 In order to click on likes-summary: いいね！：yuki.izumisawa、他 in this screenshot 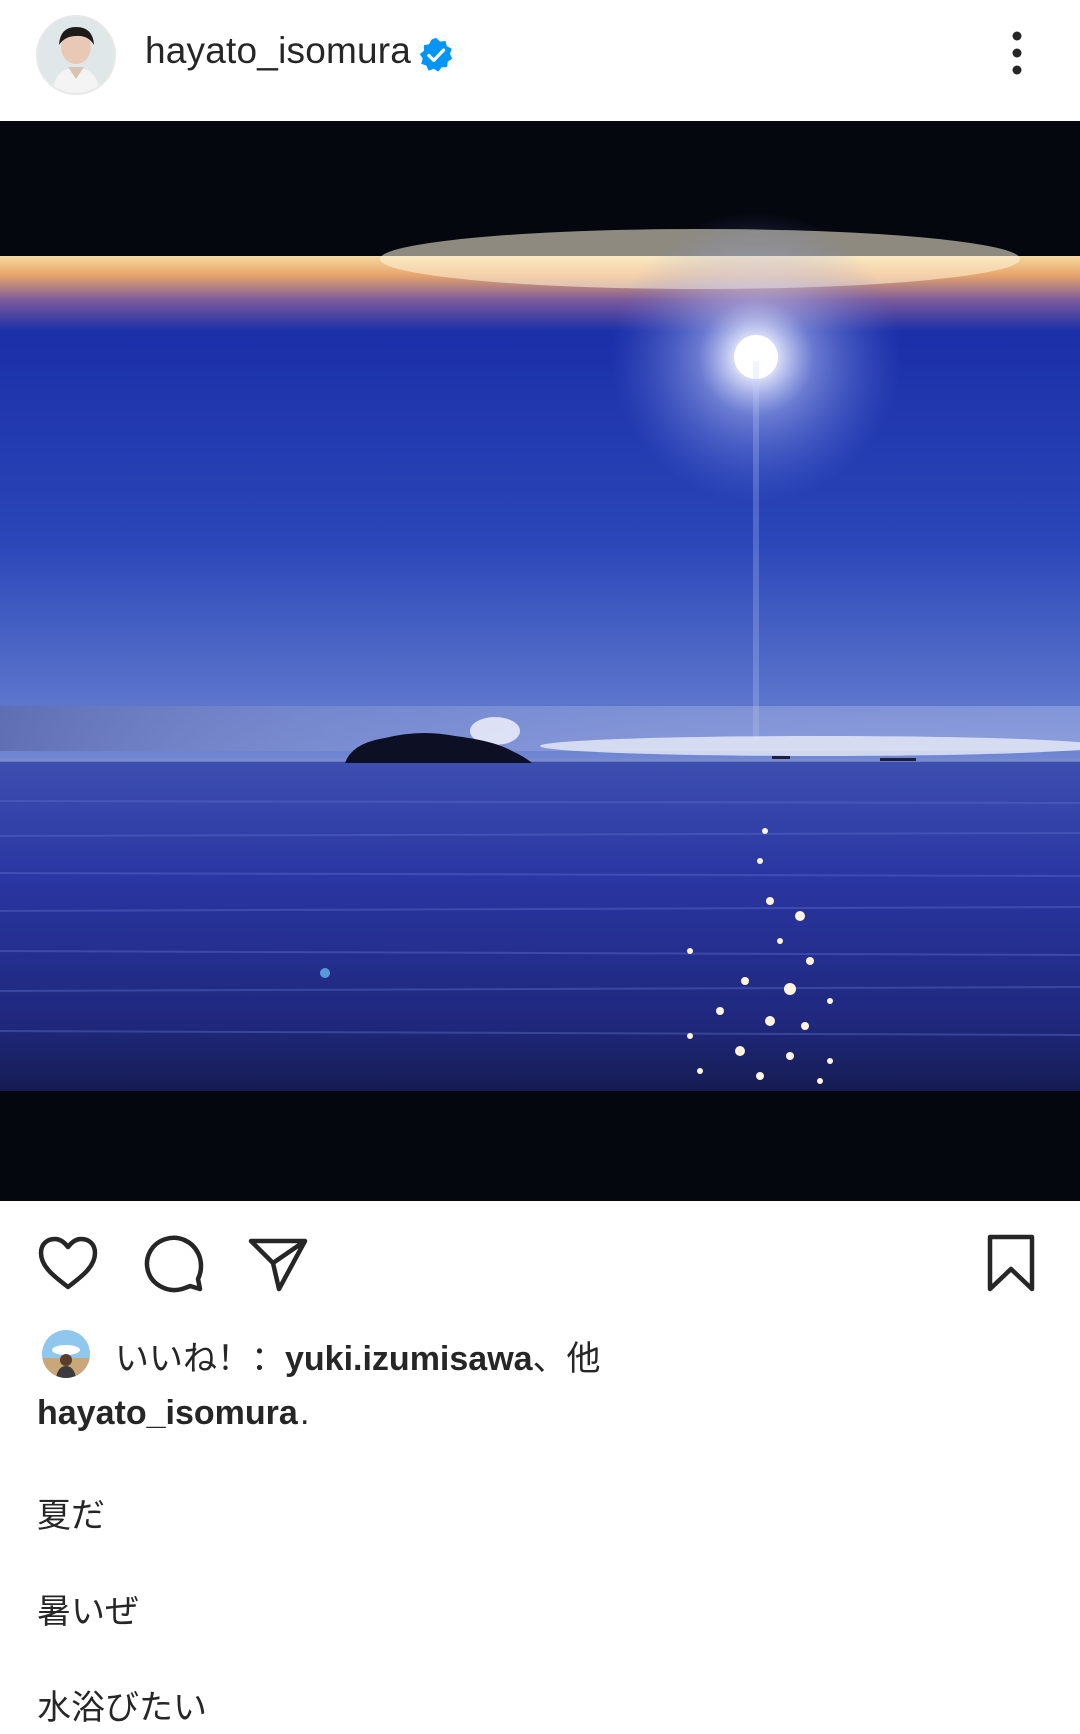, I will do `click(358, 1355)`.